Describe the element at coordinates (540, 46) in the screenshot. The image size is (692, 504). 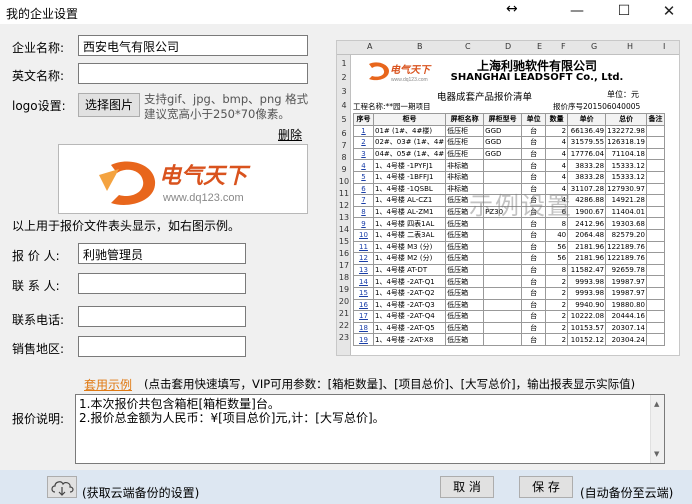
I see `column-letter: E` at that location.